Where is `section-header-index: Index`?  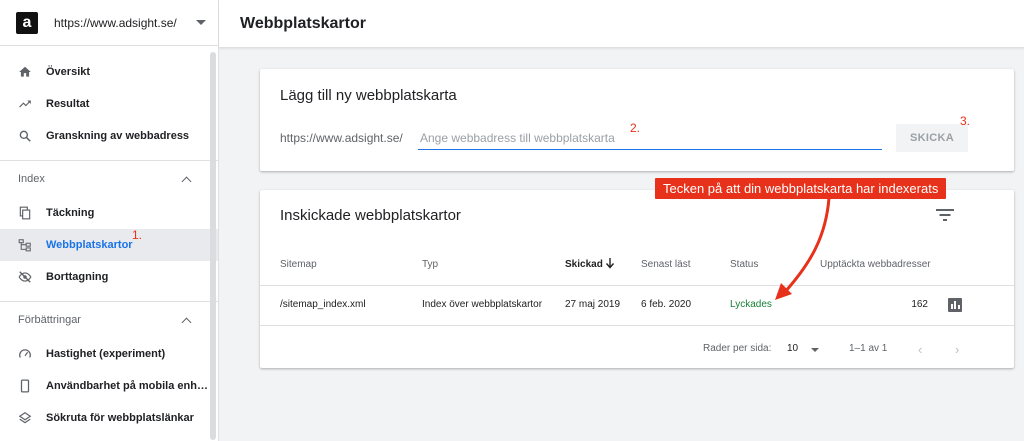
section-header-index: Index is located at coordinates (109, 179).